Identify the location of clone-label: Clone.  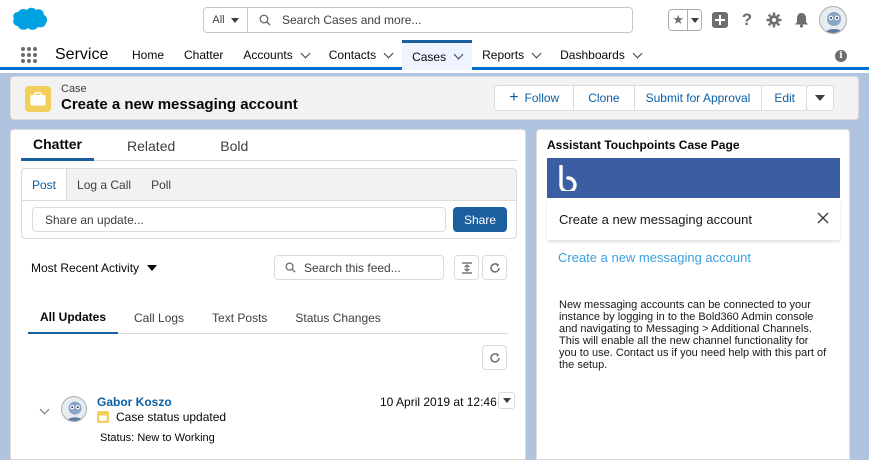
(604, 98).